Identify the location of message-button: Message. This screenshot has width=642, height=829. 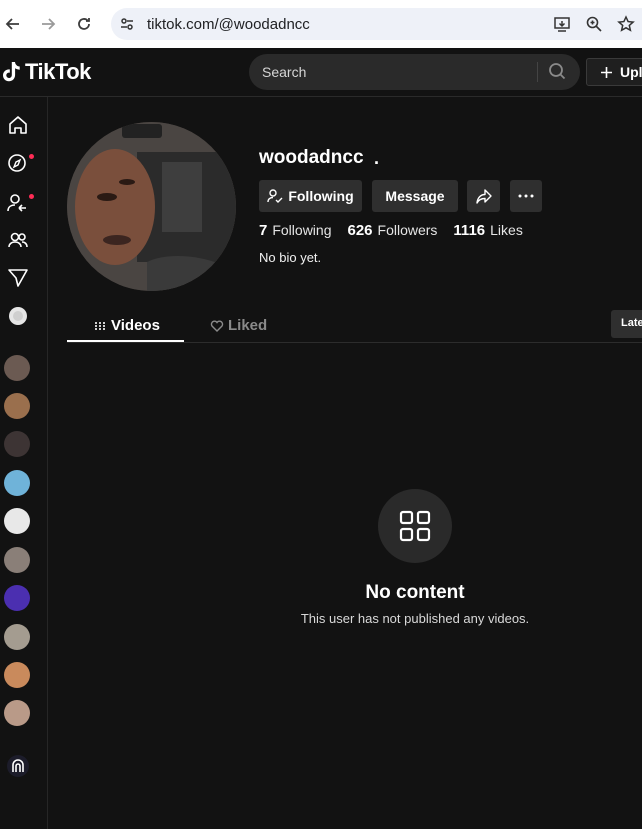
(415, 196).